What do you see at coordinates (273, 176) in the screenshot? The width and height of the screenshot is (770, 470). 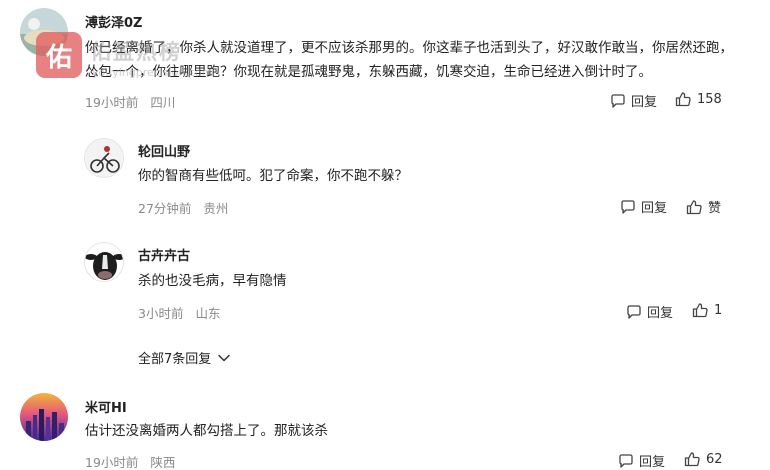 I see `reply-text: 你的智商有些低呵。犯了命案，你不跑不躲？` at bounding box center [273, 176].